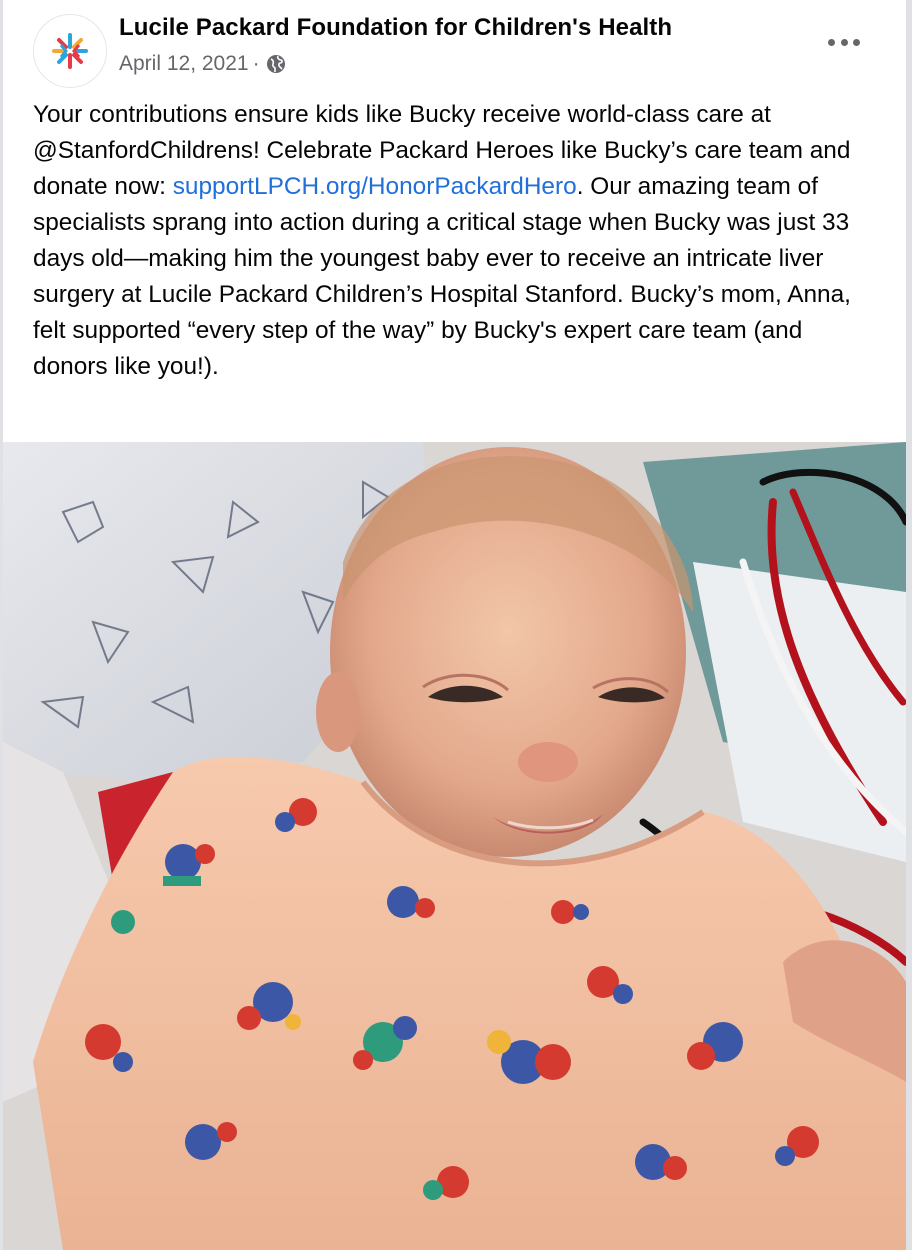 The image size is (912, 1250). I want to click on page-background-right, so click(909, 625).